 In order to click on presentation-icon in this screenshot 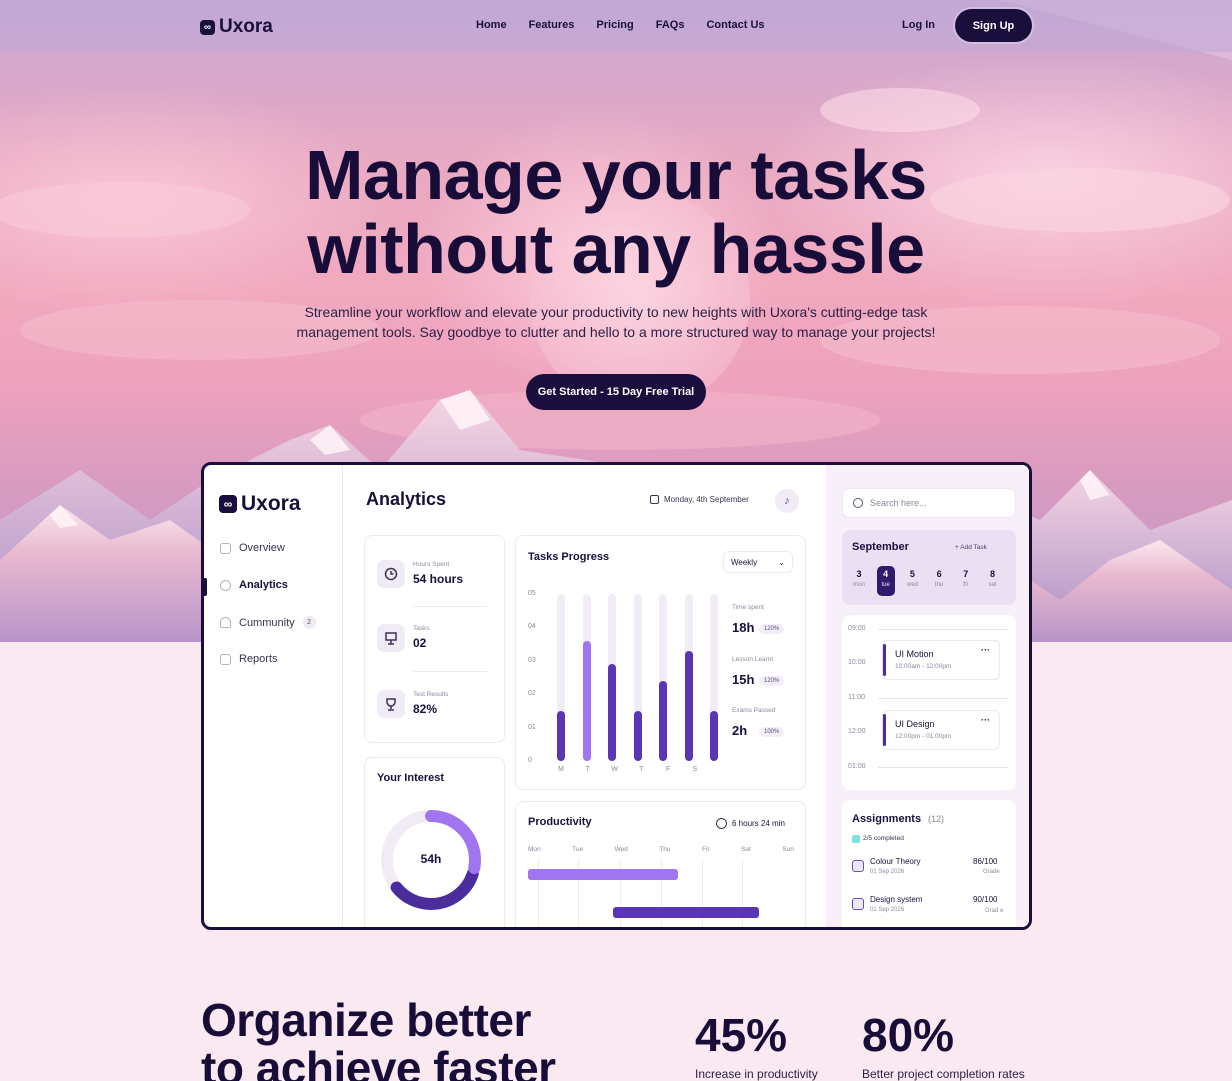, I will do `click(391, 638)`.